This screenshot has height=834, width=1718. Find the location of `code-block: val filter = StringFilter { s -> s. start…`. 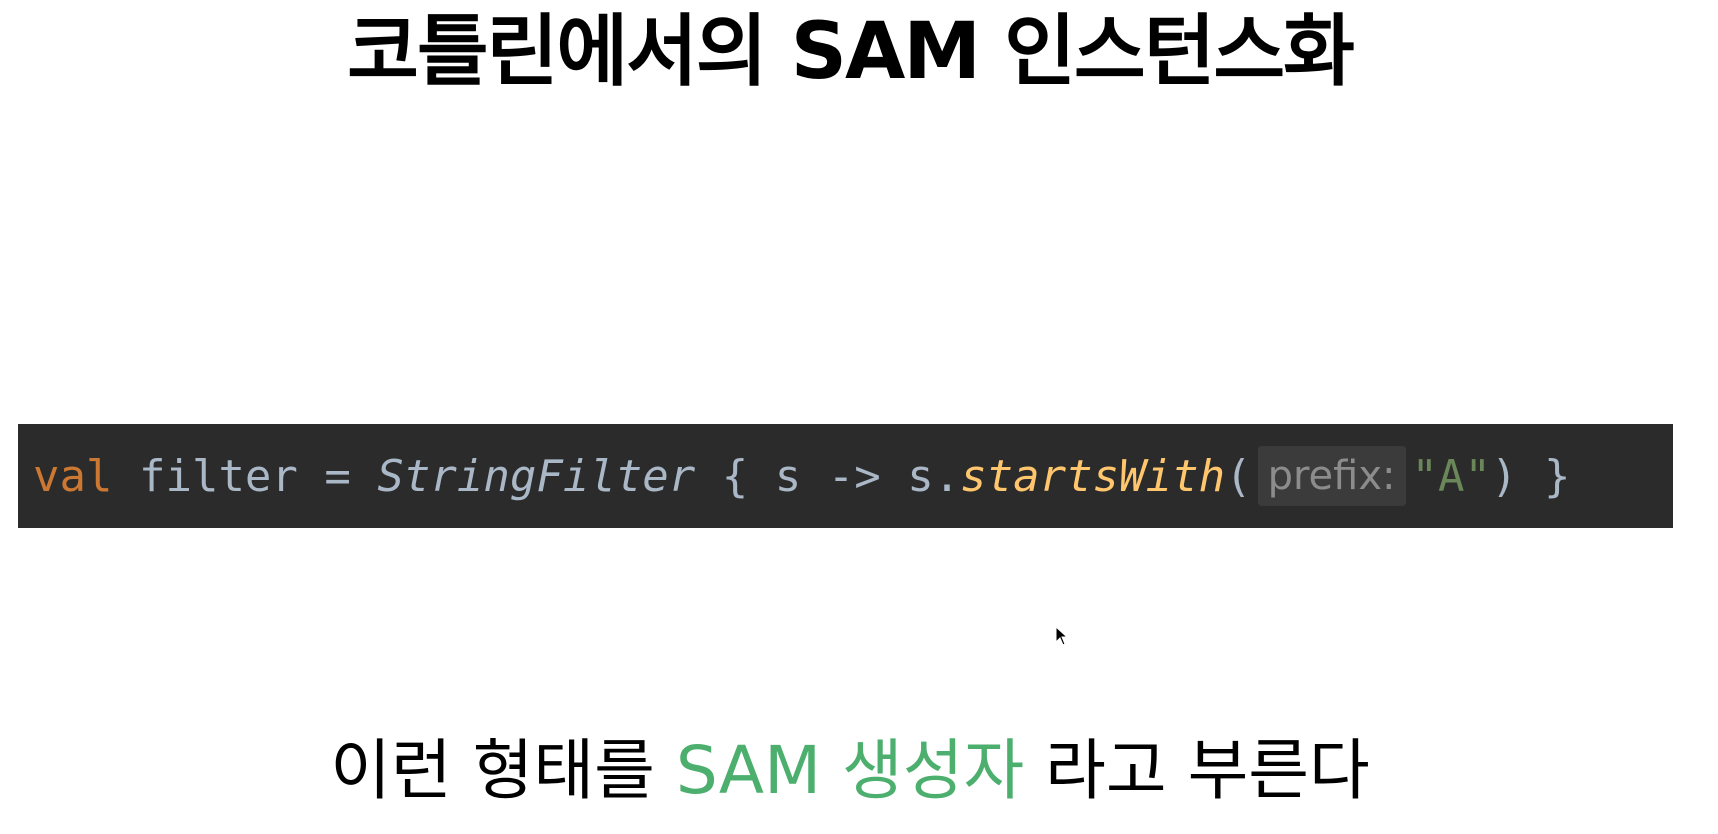

code-block: val filter = StringFilter { s -> s. start… is located at coordinates (845, 476).